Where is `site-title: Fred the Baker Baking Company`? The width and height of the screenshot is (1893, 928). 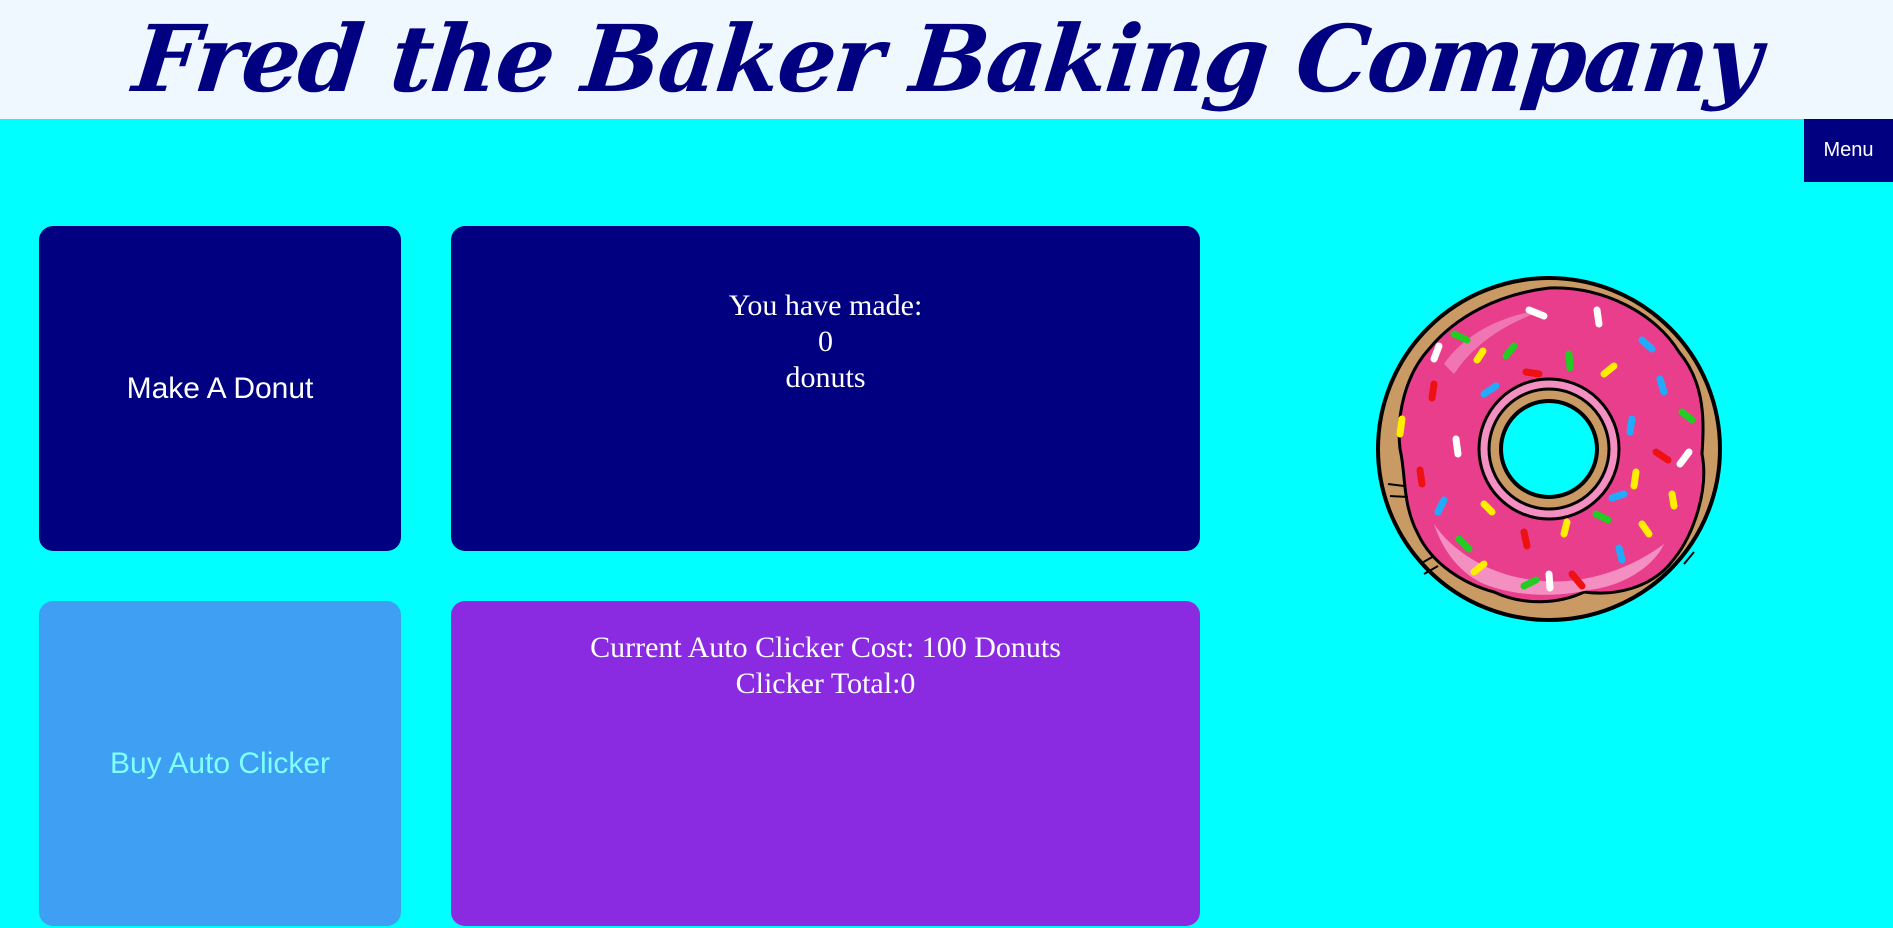 site-title: Fred the Baker Baking Company is located at coordinates (946, 59).